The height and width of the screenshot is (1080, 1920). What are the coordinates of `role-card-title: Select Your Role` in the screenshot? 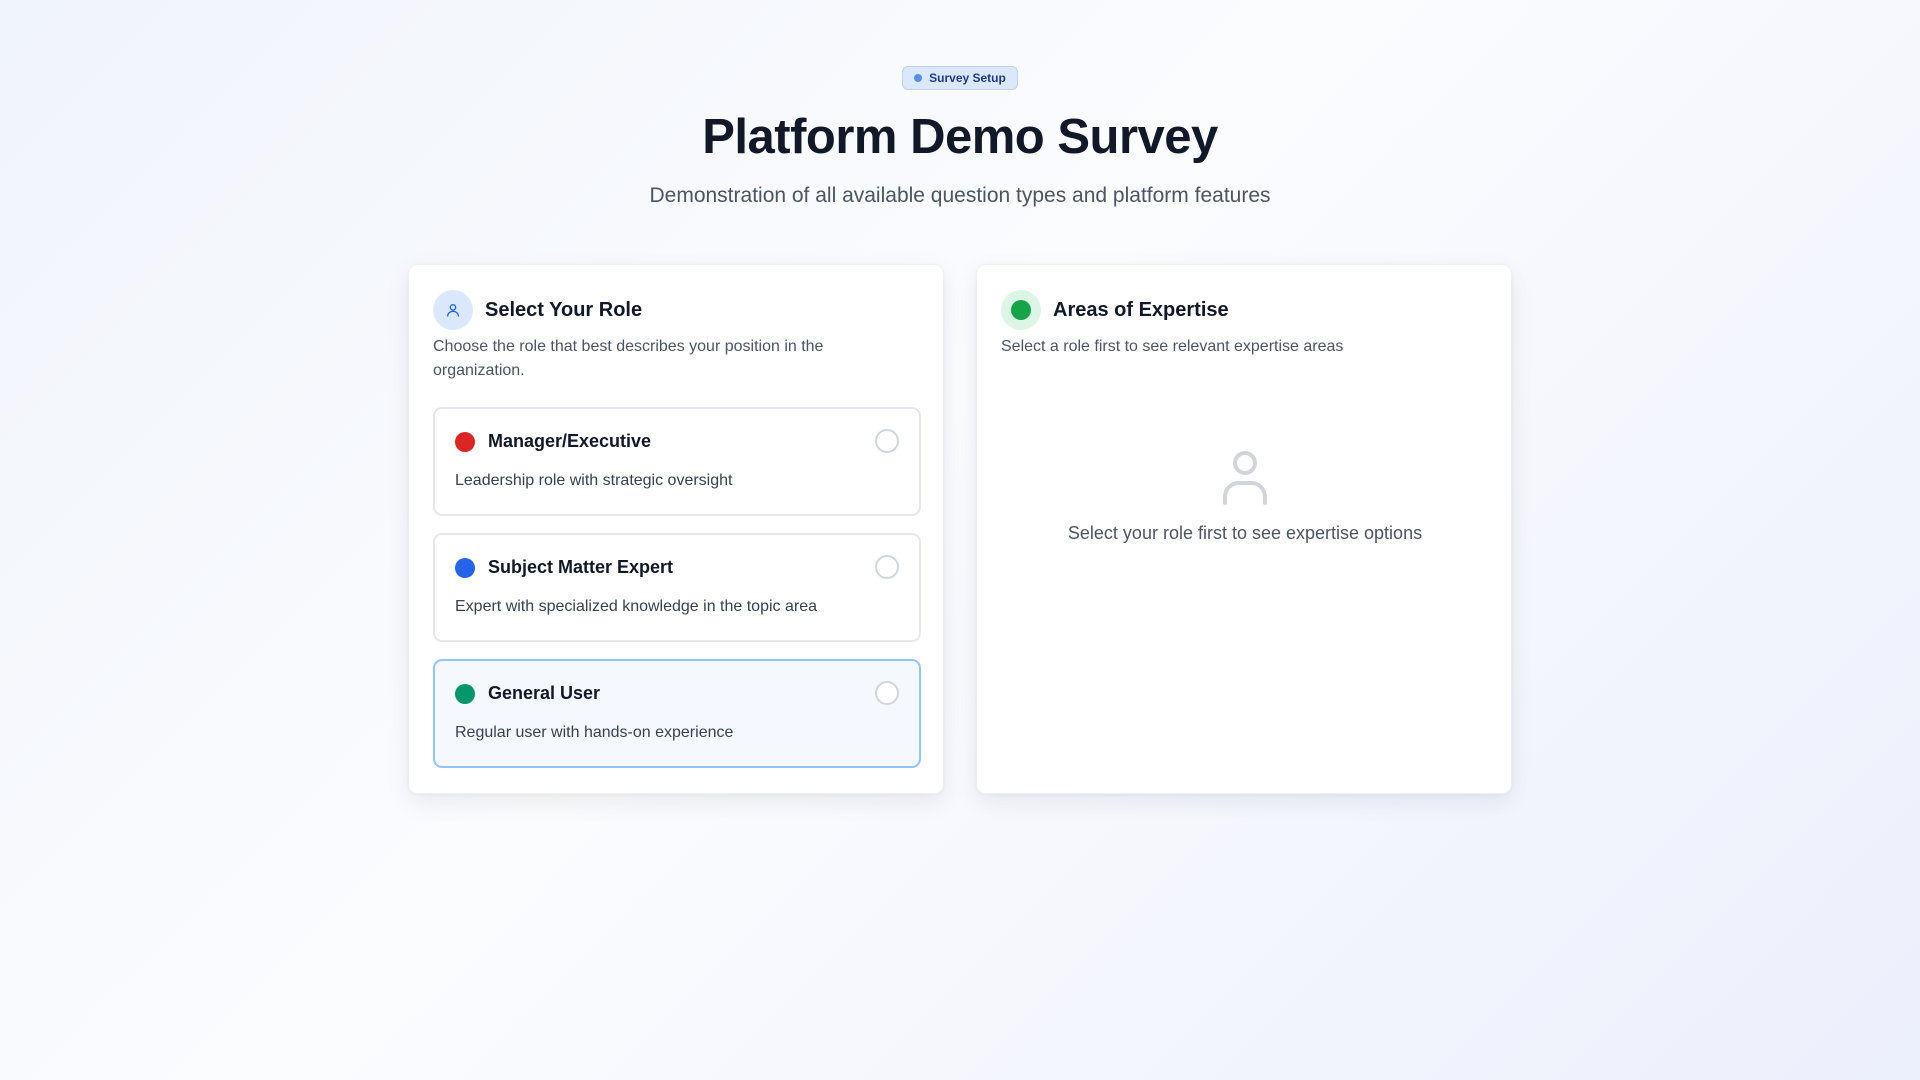 It's located at (564, 309).